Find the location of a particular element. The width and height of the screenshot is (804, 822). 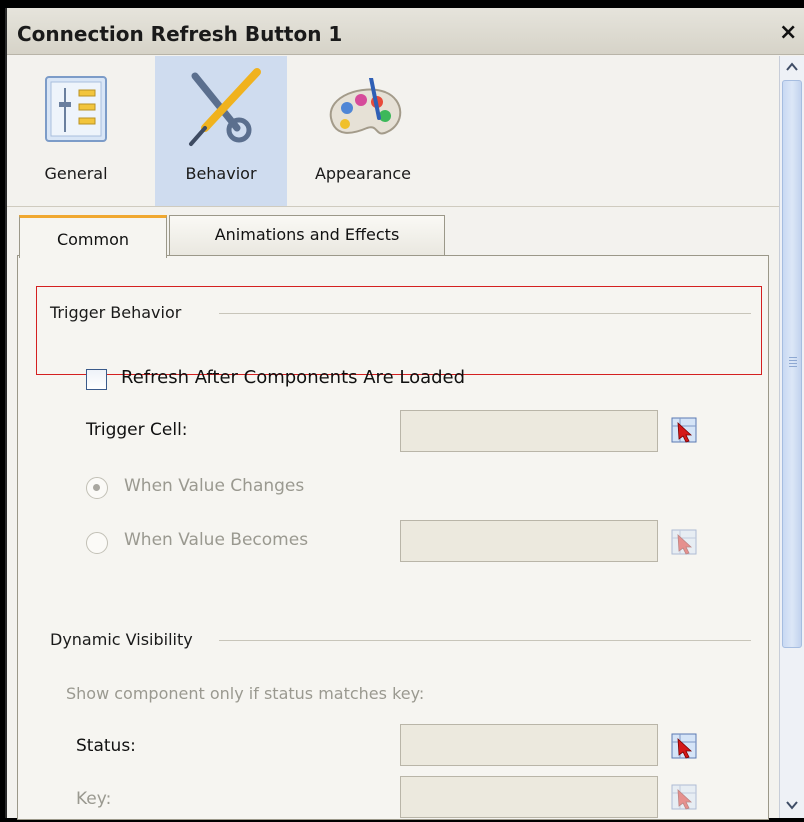

chevron-up-icon is located at coordinates (792, 66).